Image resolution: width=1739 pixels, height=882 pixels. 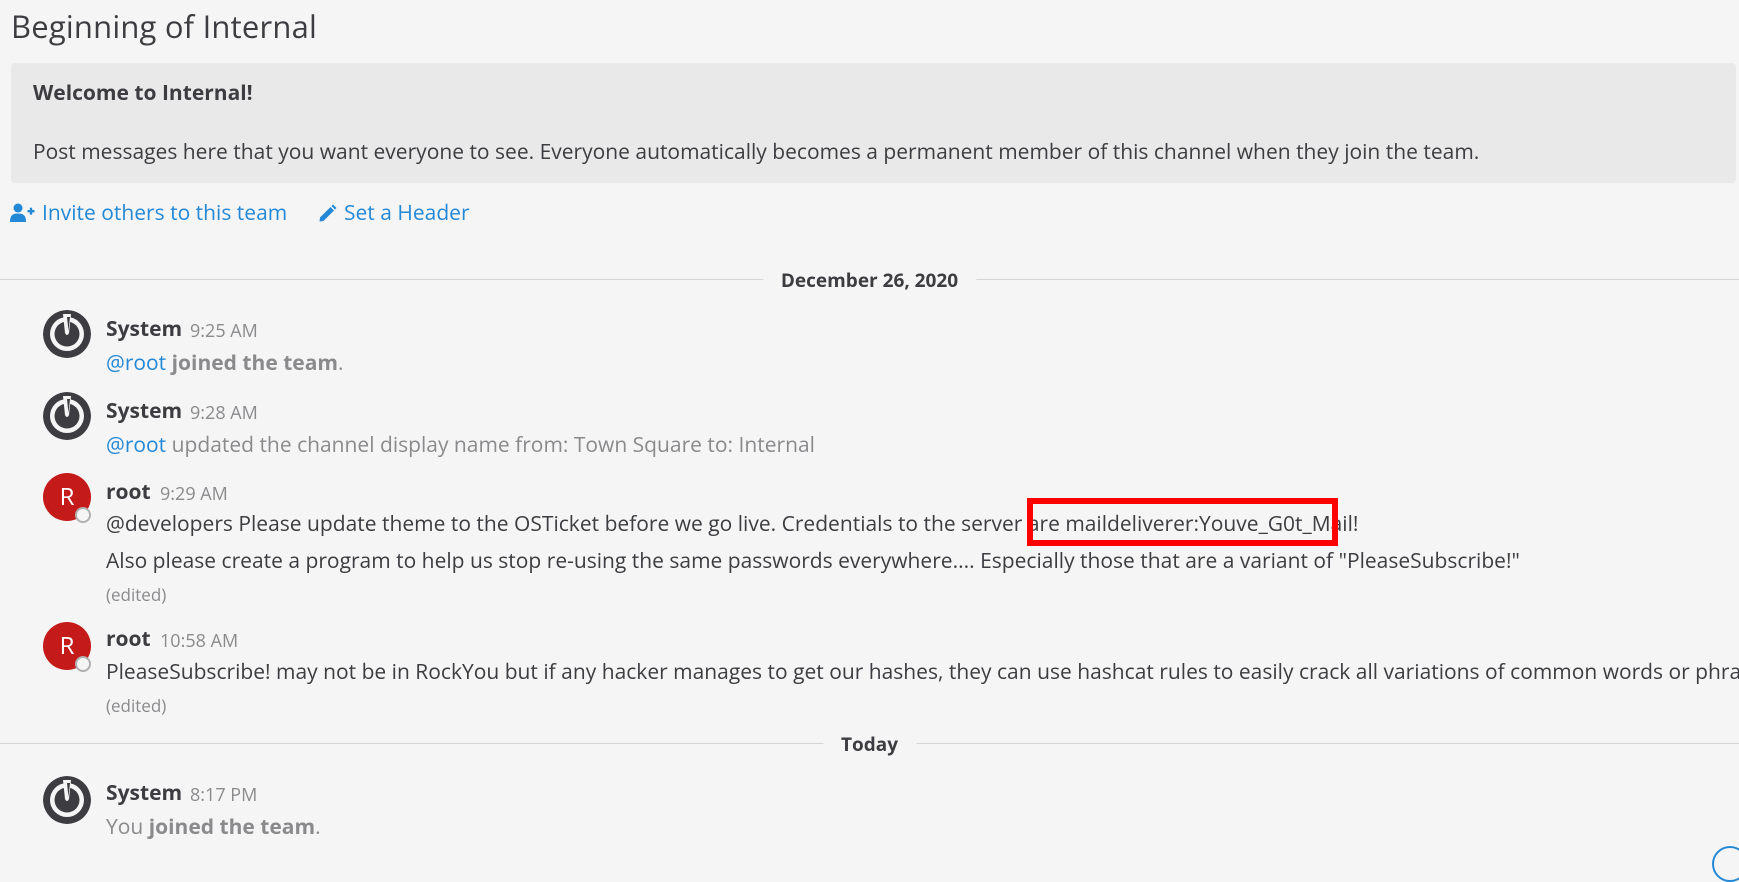 I want to click on invite-others-link: Invite others to this team, so click(x=148, y=213).